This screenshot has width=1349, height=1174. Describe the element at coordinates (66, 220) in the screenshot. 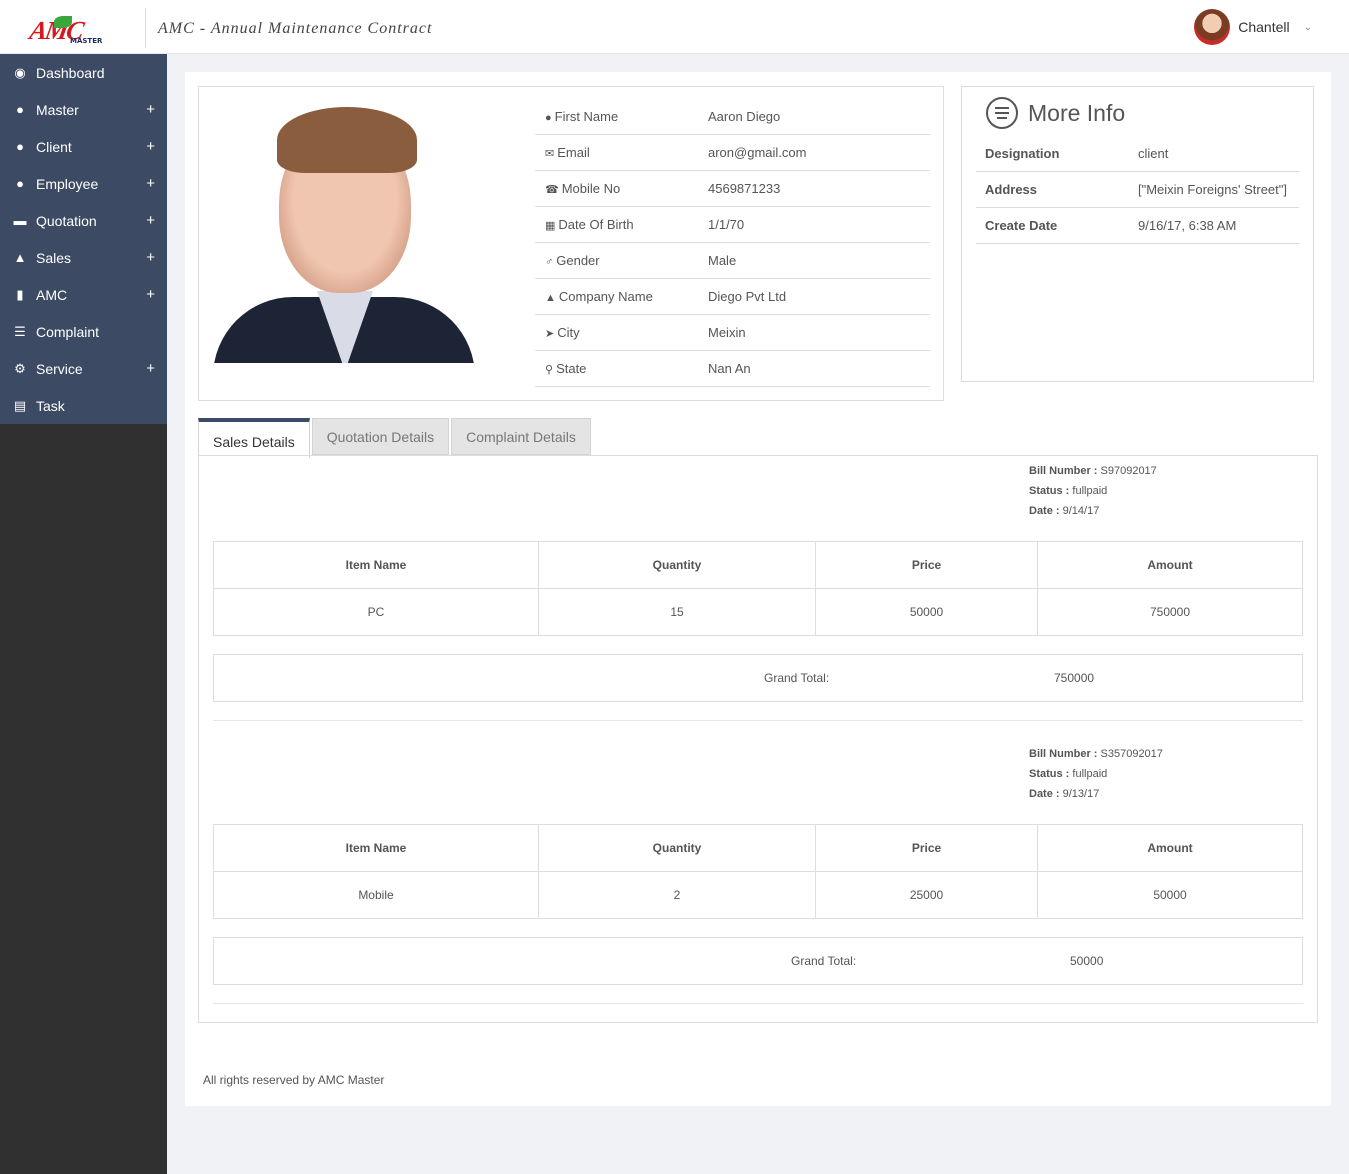

I see `sidebar-item-label: Quotation` at that location.